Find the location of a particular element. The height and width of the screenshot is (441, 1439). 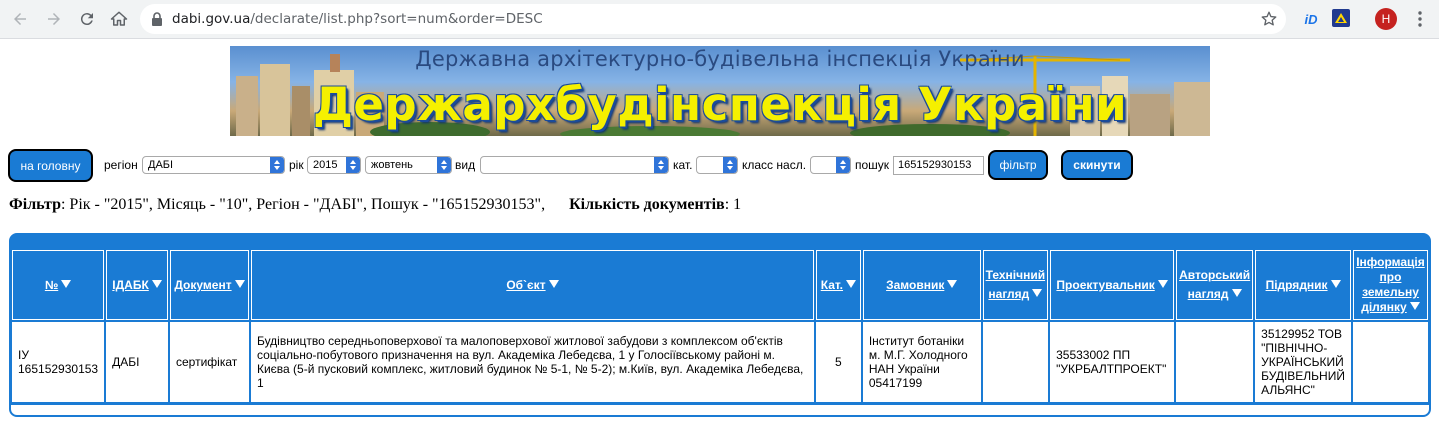

region-select: ДАБІ is located at coordinates (213, 165).